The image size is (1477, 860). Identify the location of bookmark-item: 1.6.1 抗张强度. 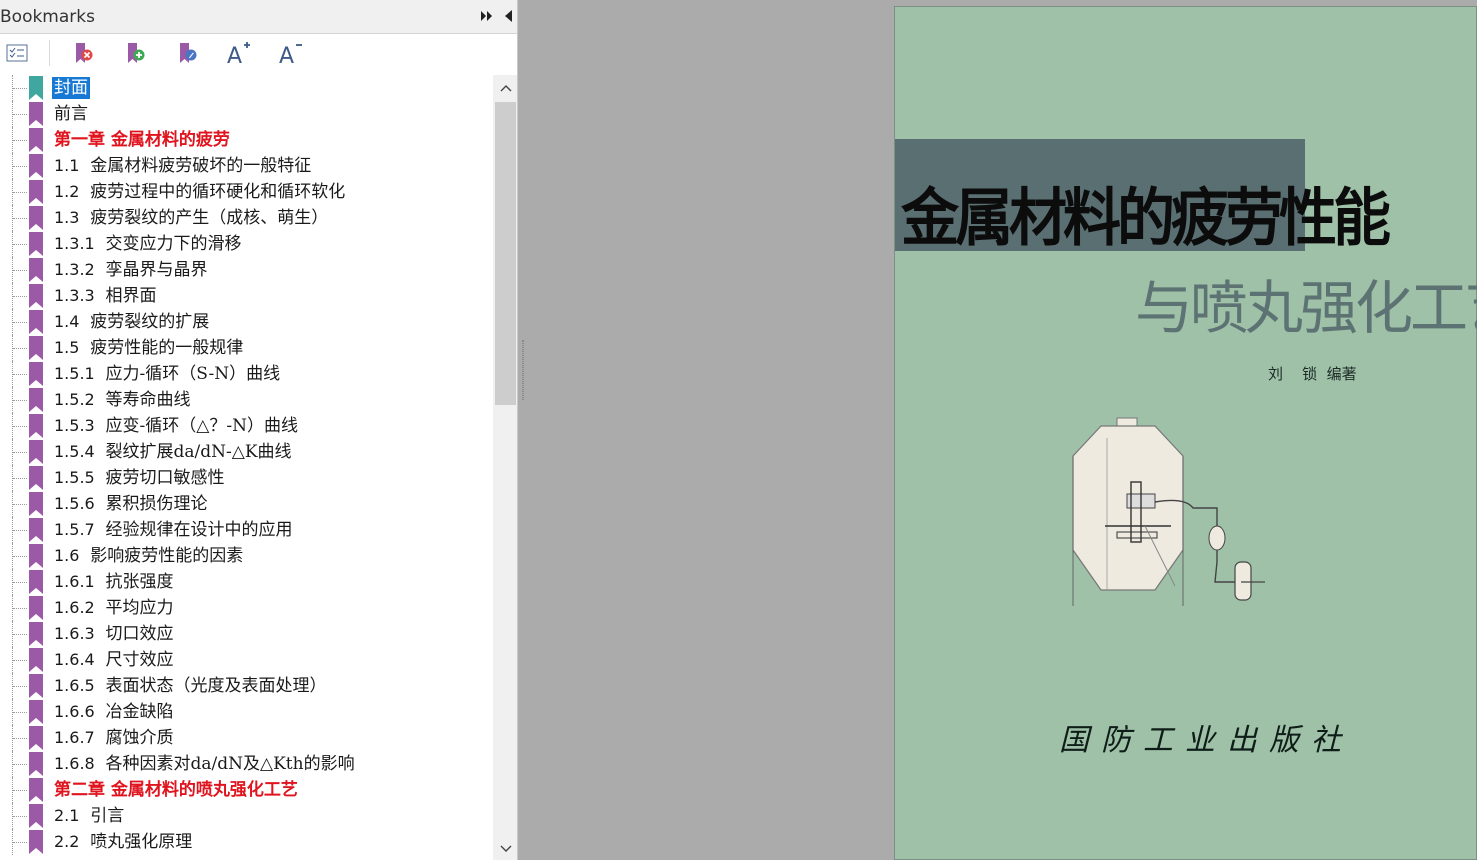
(246, 582).